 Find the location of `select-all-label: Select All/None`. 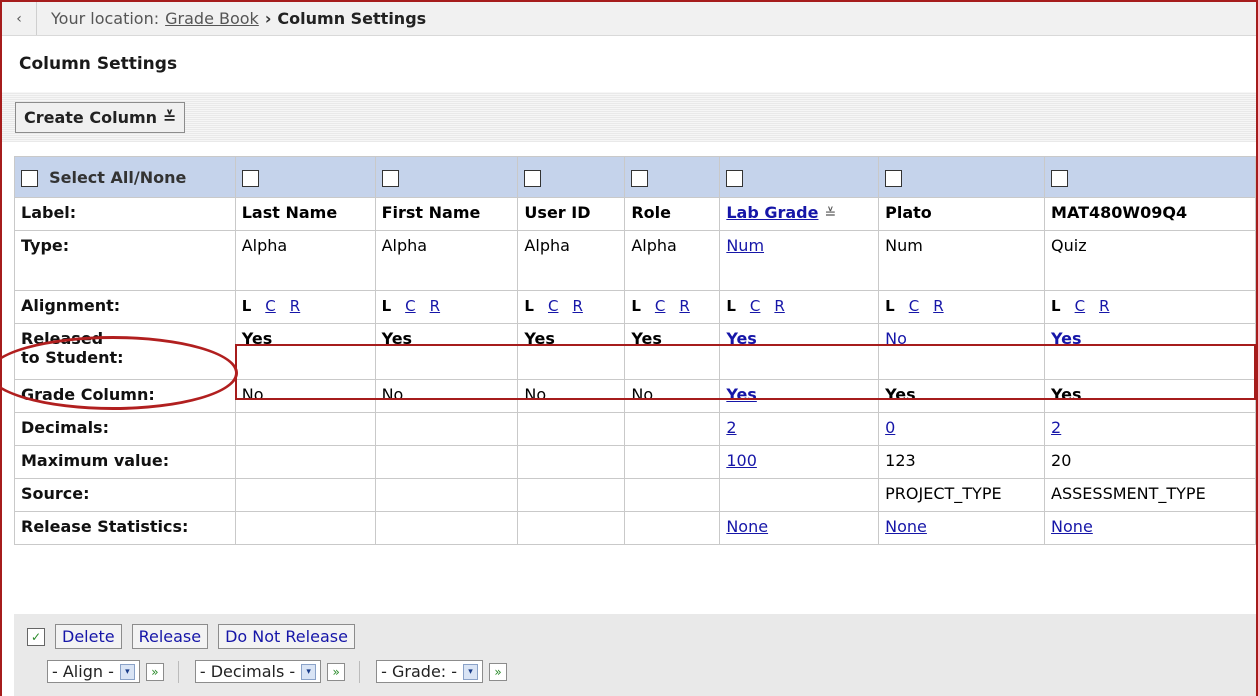

select-all-label: Select All/None is located at coordinates (118, 177).